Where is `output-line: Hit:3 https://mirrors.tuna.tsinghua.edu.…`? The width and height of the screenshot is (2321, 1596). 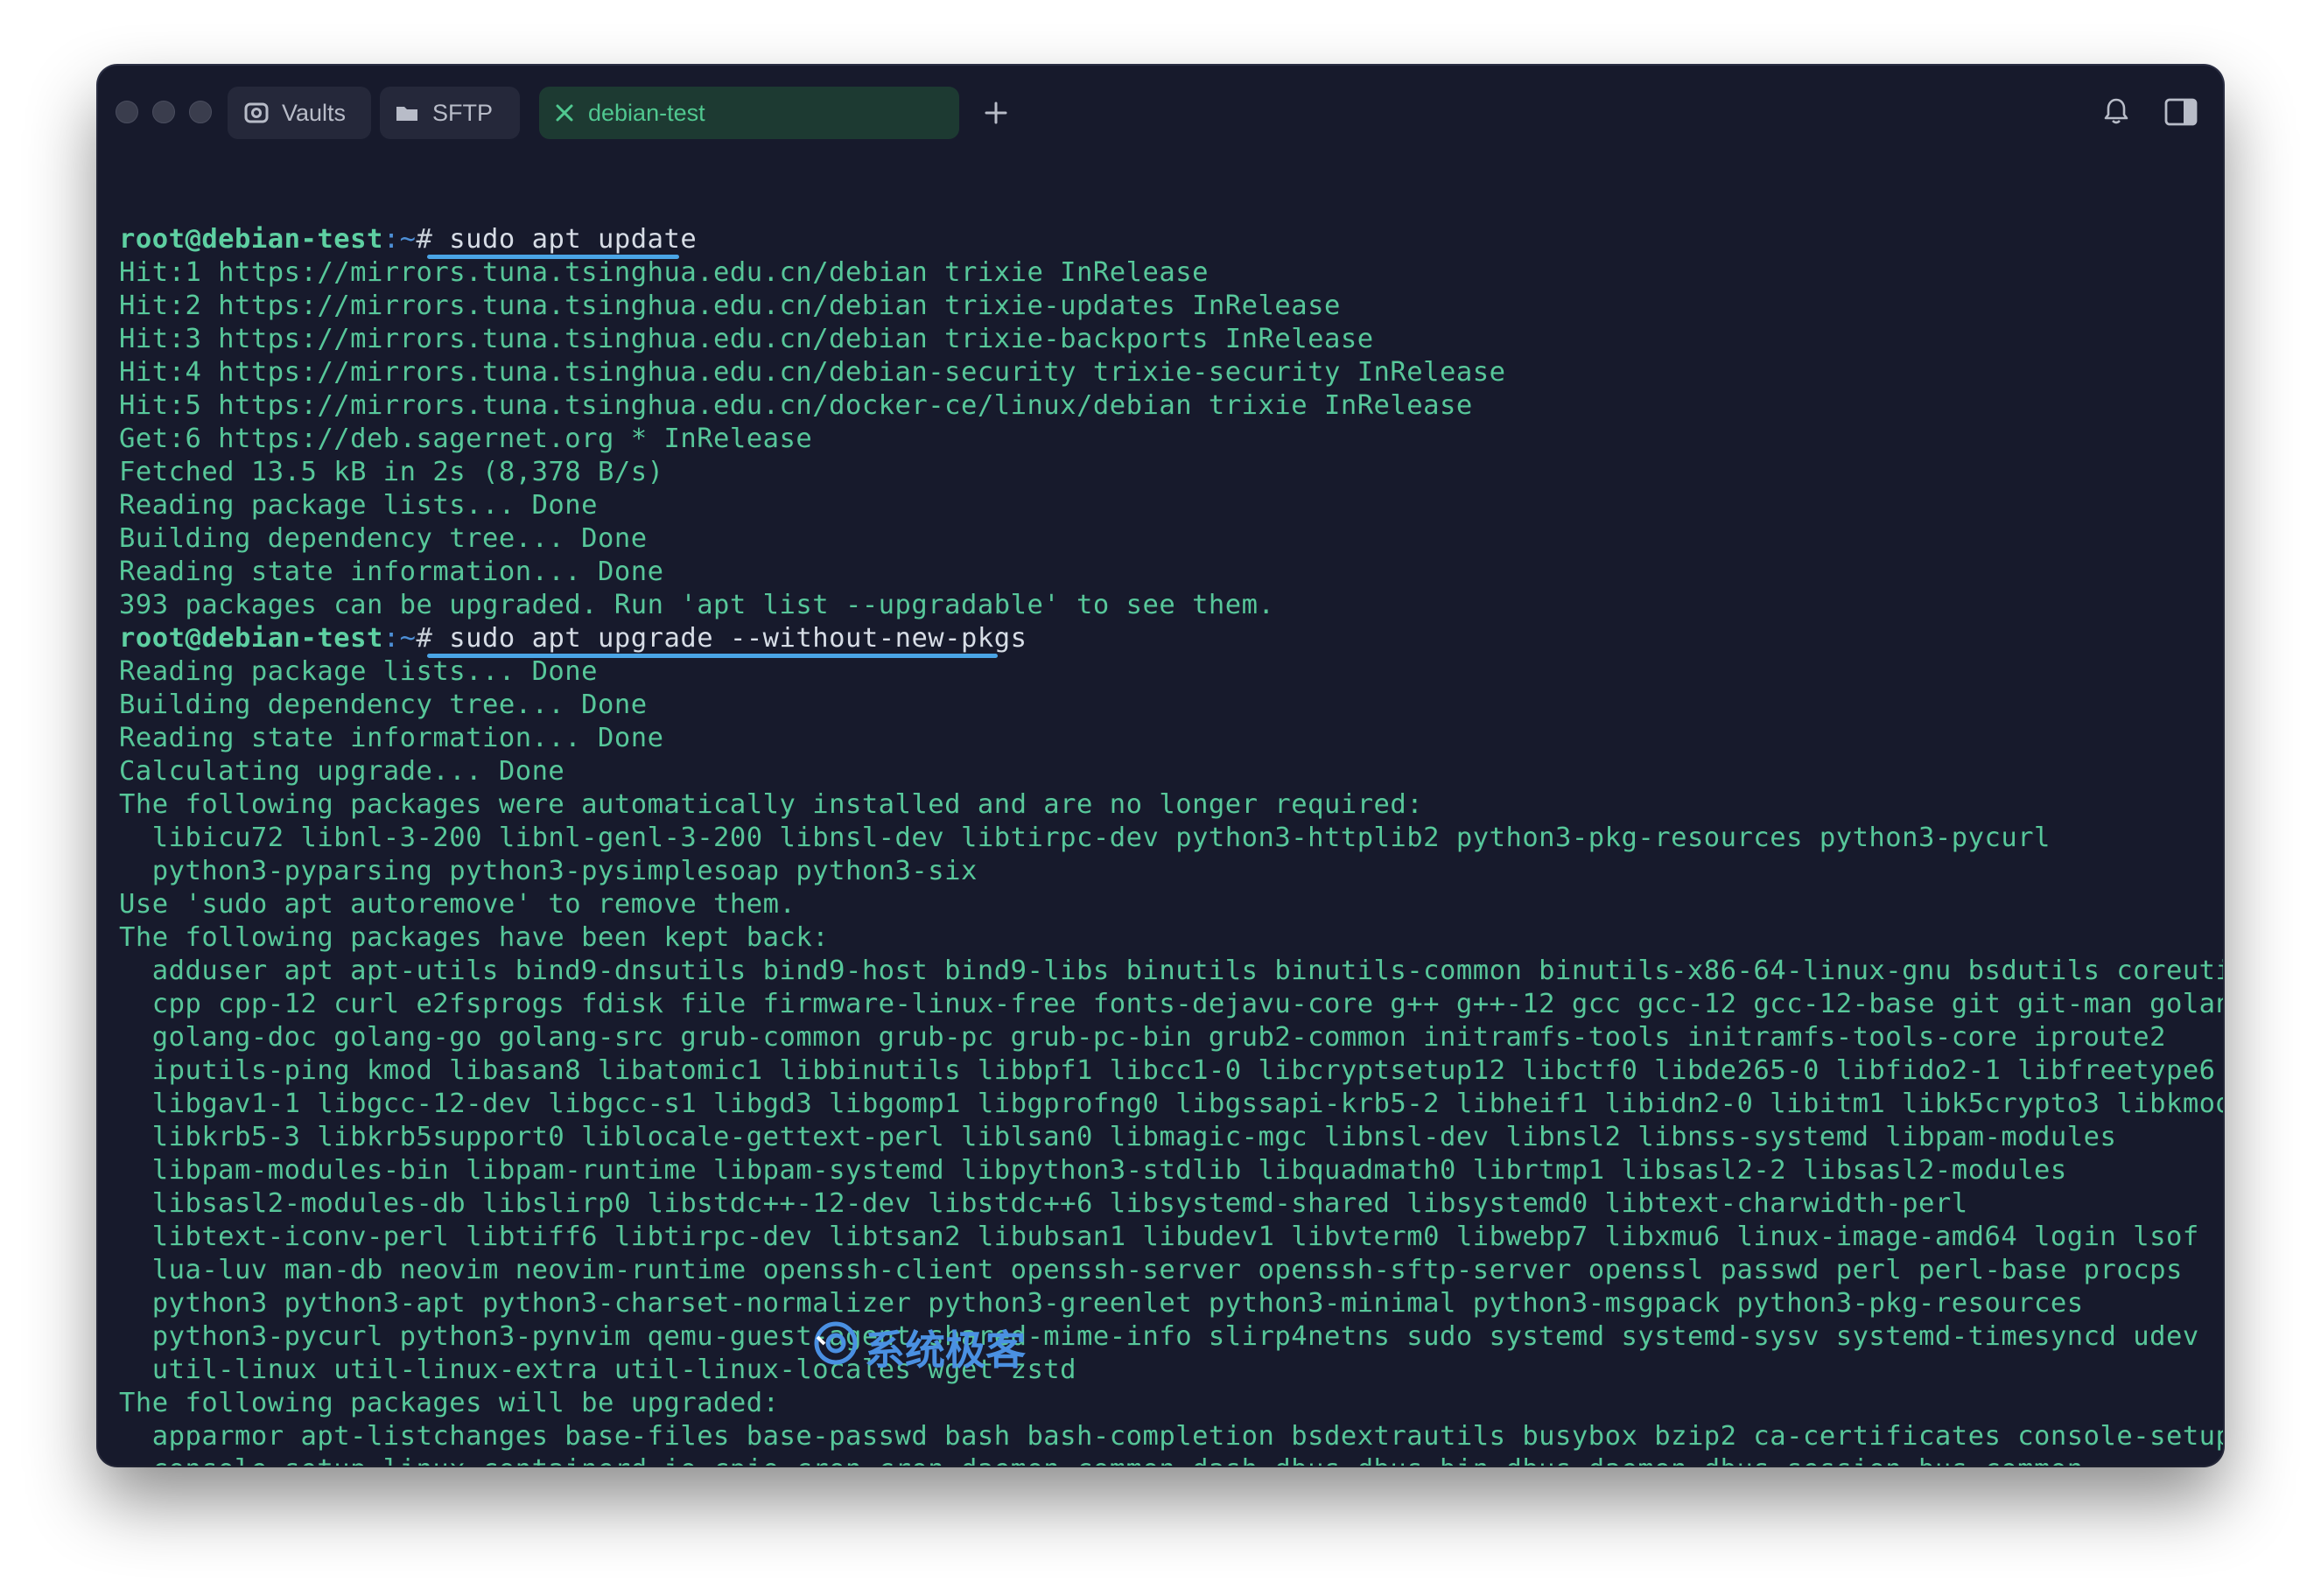 output-line: Hit:3 https://mirrors.tuna.tsinghua.edu.… is located at coordinates (746, 339).